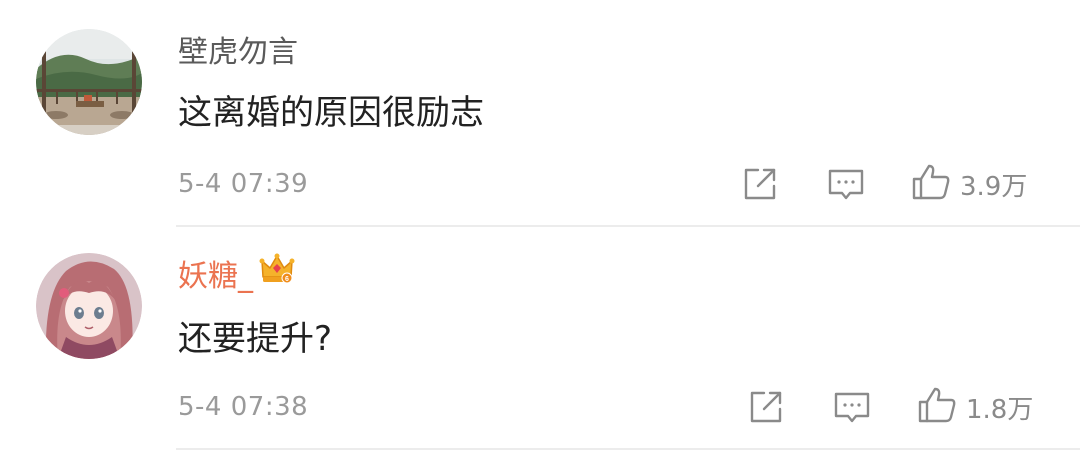 The height and width of the screenshot is (450, 1080). I want to click on like-count: 3.9万, so click(994, 186).